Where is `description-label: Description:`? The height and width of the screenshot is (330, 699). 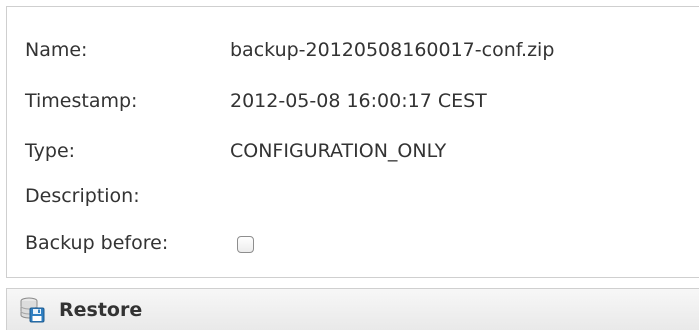 description-label: Description: is located at coordinates (82, 196).